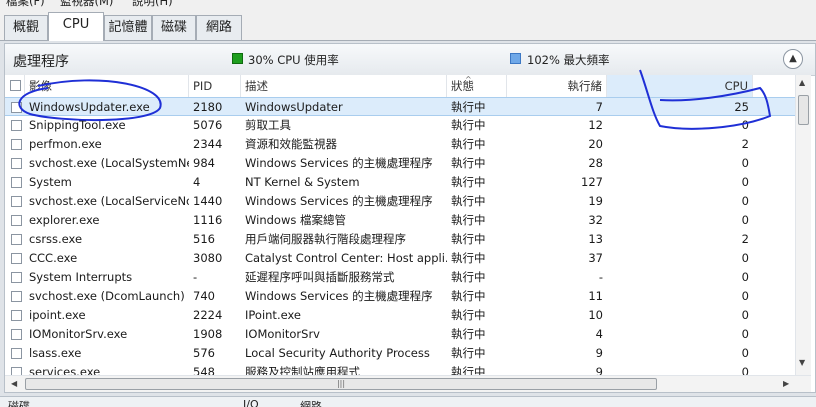 This screenshot has height=407, width=816. I want to click on tab-overview: 概觀, so click(26, 27).